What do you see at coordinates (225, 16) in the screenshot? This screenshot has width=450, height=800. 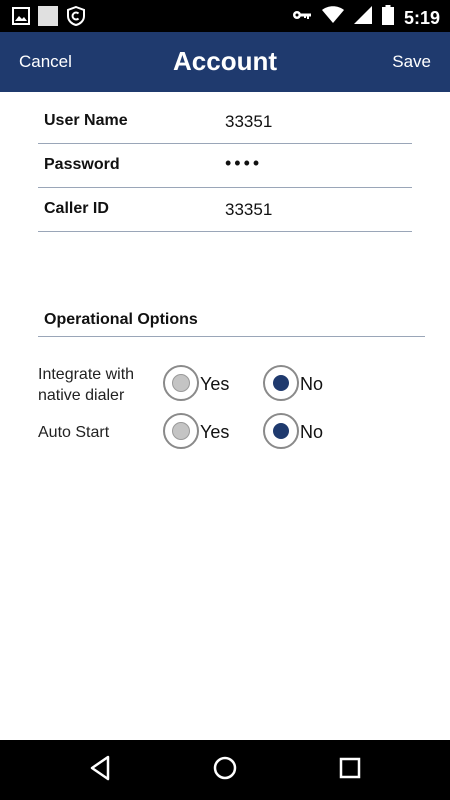 I see `status-bar: 5:19` at bounding box center [225, 16].